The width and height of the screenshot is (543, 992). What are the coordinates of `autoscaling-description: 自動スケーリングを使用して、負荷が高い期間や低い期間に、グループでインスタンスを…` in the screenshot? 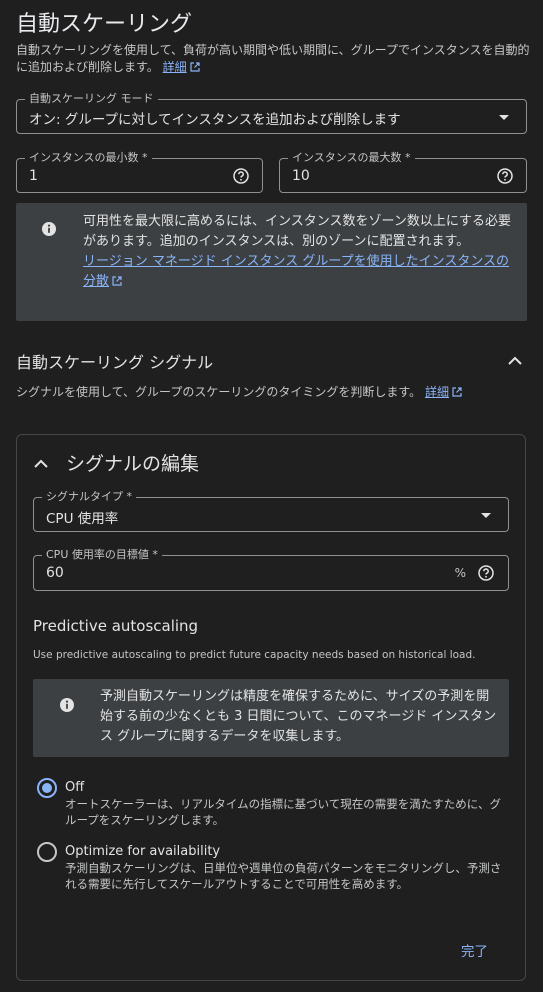 It's located at (273, 59).